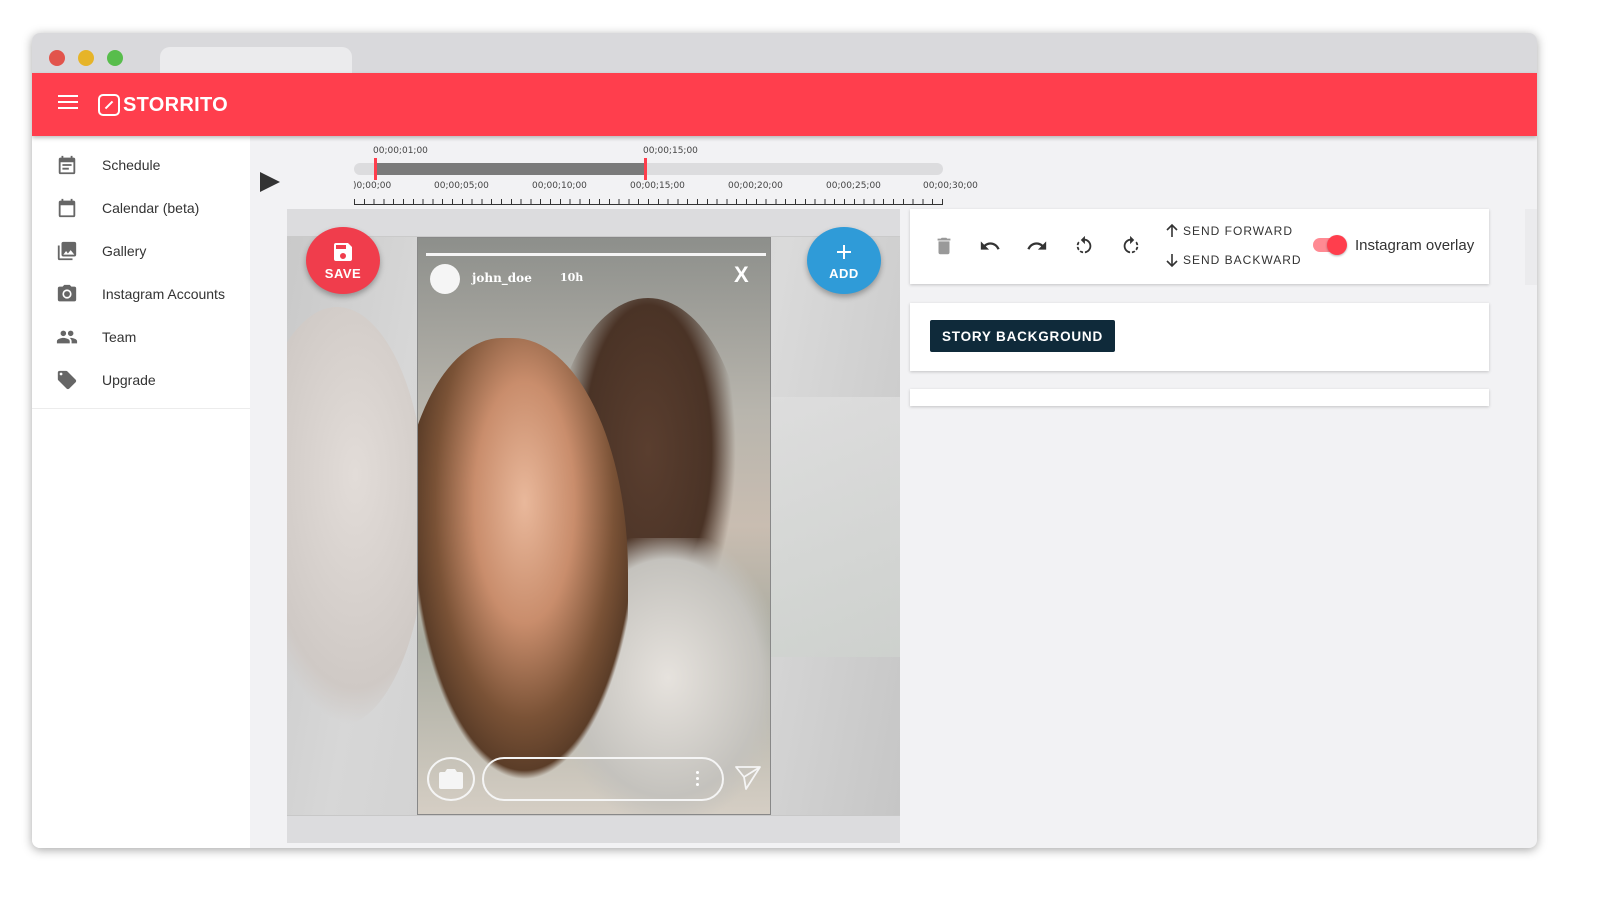 Image resolution: width=1600 pixels, height=901 pixels. I want to click on story-close-icon: X, so click(741, 275).